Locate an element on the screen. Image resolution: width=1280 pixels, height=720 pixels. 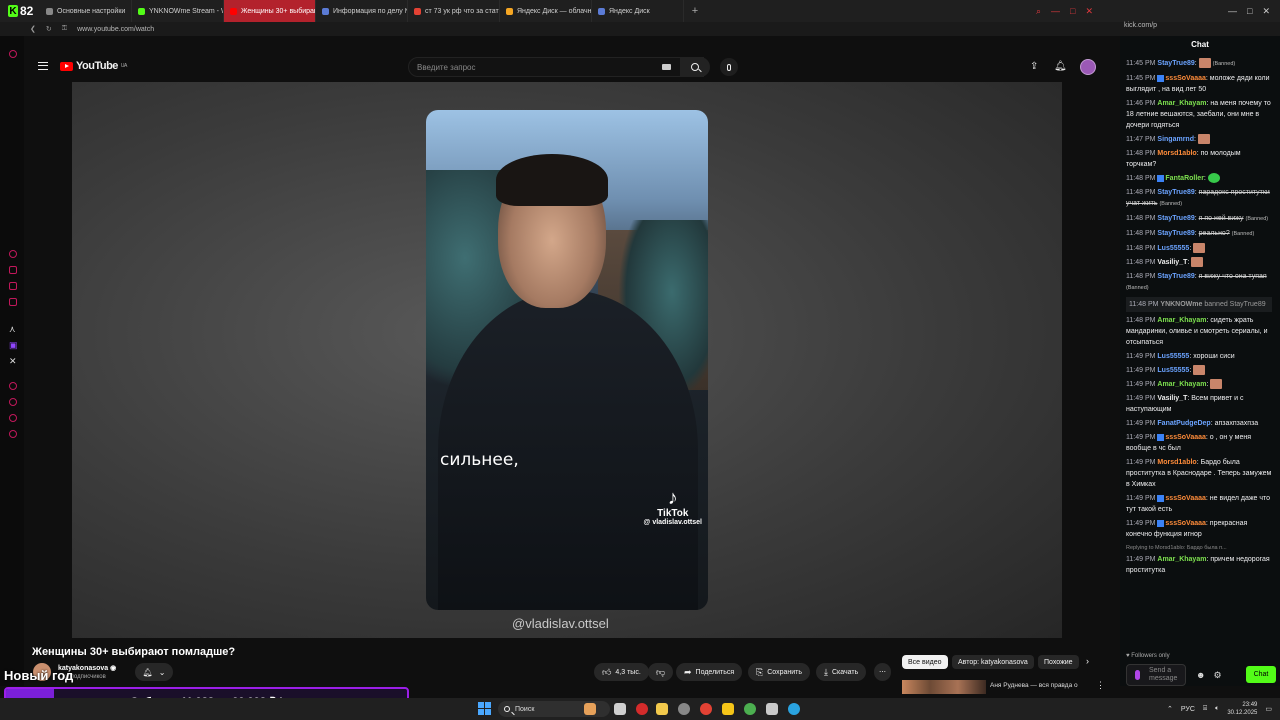
chat-message: 11:49 PM Lus55555: хороши сиси is located at coordinates (1199, 356).